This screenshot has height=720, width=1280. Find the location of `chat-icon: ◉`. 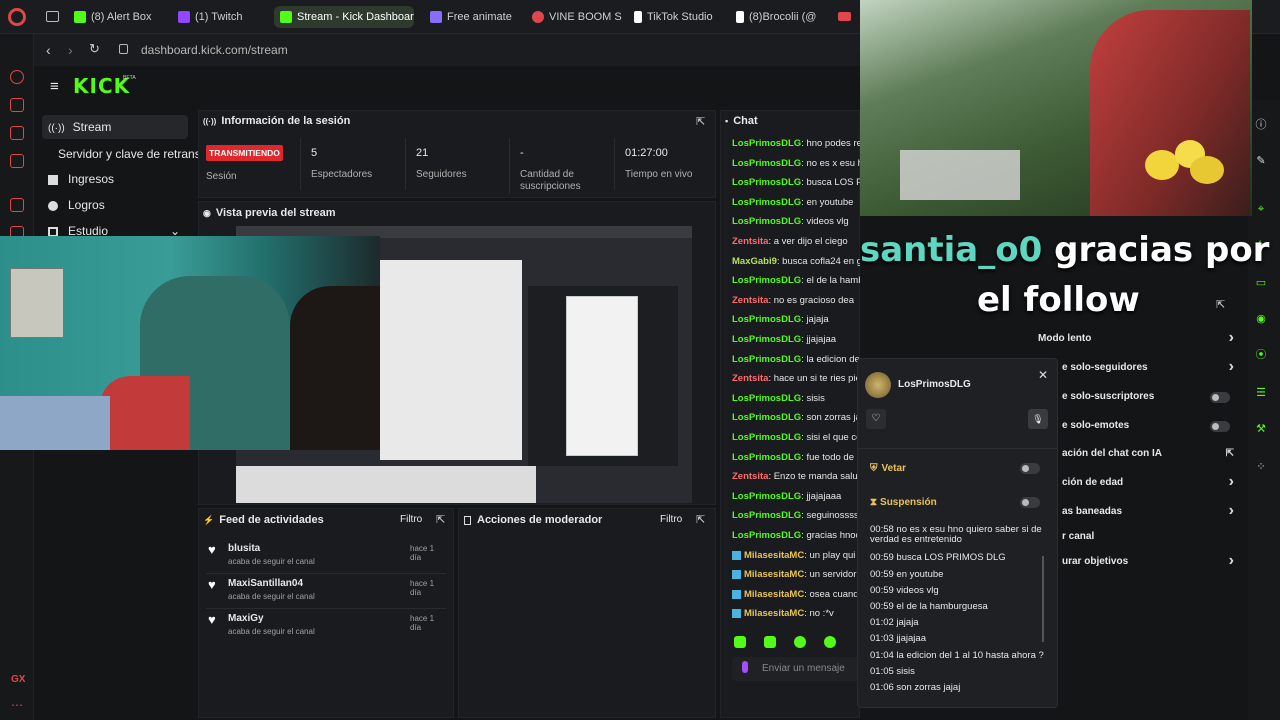

chat-icon: ◉ is located at coordinates (1261, 319).